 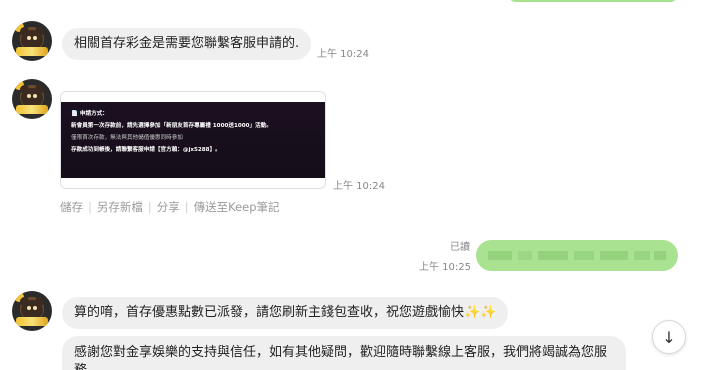 What do you see at coordinates (237, 207) in the screenshot?
I see `send-to-keep-button: 傳送至Keep筆記` at bounding box center [237, 207].